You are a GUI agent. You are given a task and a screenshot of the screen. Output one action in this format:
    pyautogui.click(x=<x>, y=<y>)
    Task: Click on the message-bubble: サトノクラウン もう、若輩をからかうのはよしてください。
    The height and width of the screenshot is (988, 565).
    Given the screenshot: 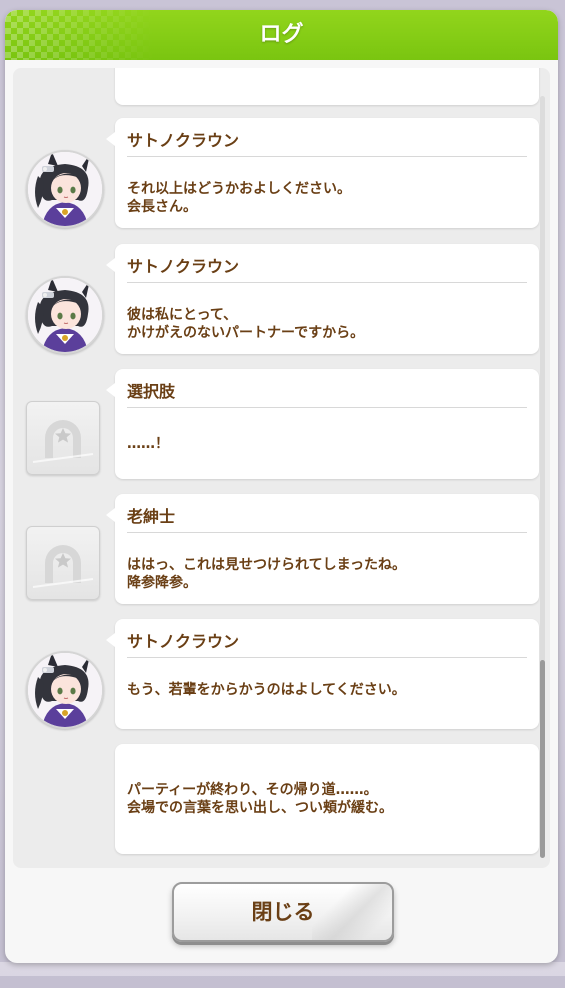 What is the action you would take?
    pyautogui.click(x=322, y=674)
    